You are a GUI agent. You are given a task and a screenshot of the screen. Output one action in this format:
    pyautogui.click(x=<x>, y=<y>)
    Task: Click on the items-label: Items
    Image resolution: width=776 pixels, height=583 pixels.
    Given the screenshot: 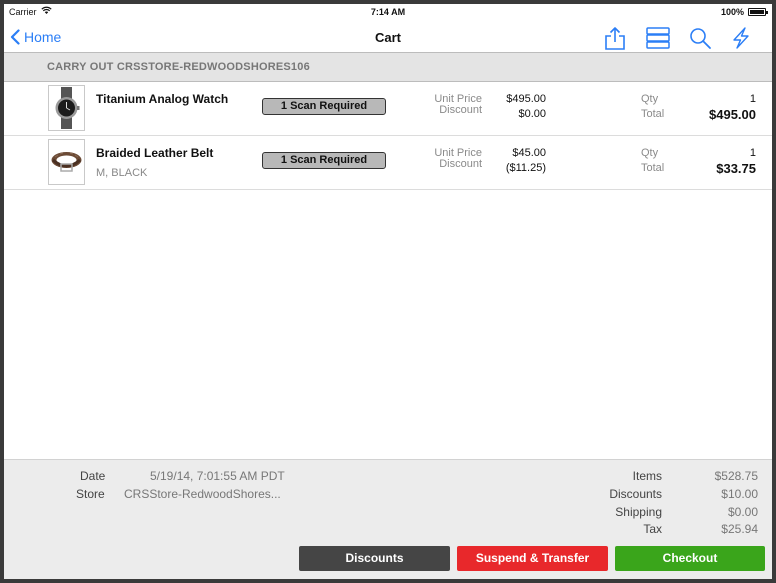 What is the action you would take?
    pyautogui.click(x=647, y=476)
    